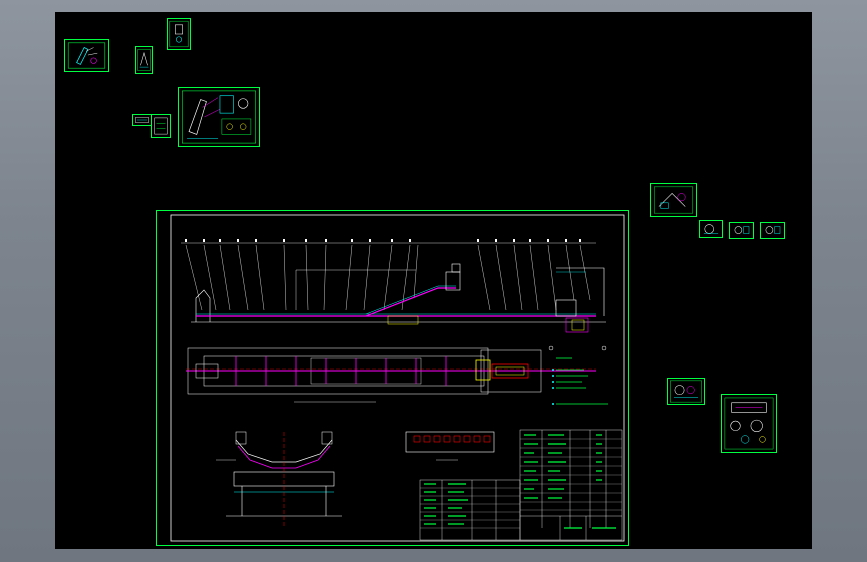 This screenshot has height=562, width=867. Describe the element at coordinates (391, 375) in the screenshot. I see `conveyor-plan-view` at that location.